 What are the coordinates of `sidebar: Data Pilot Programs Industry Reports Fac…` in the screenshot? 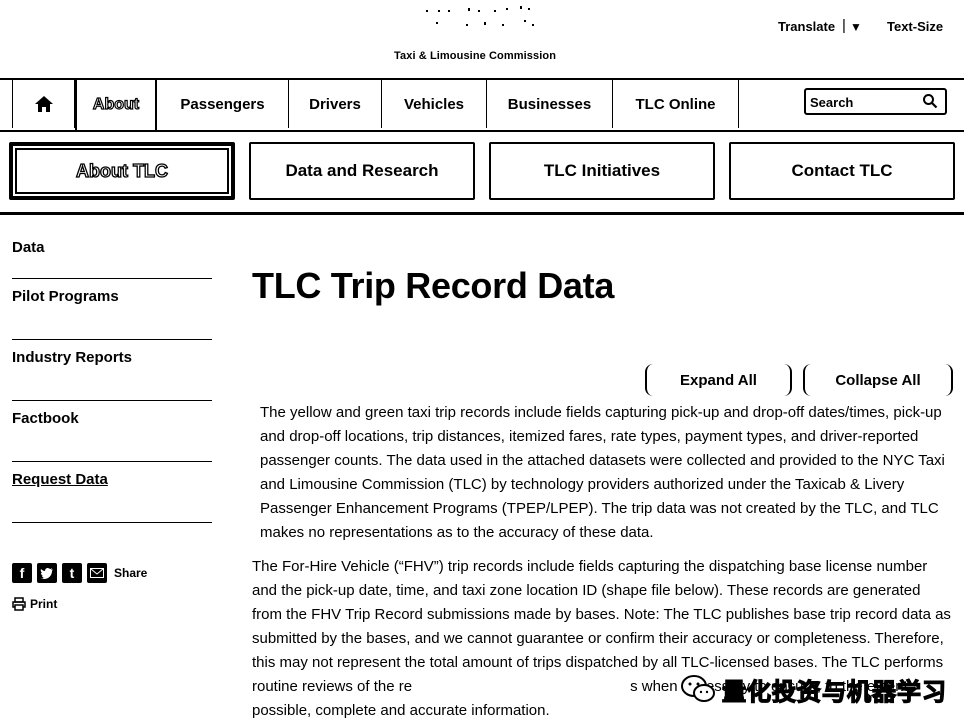 It's located at (112, 376).